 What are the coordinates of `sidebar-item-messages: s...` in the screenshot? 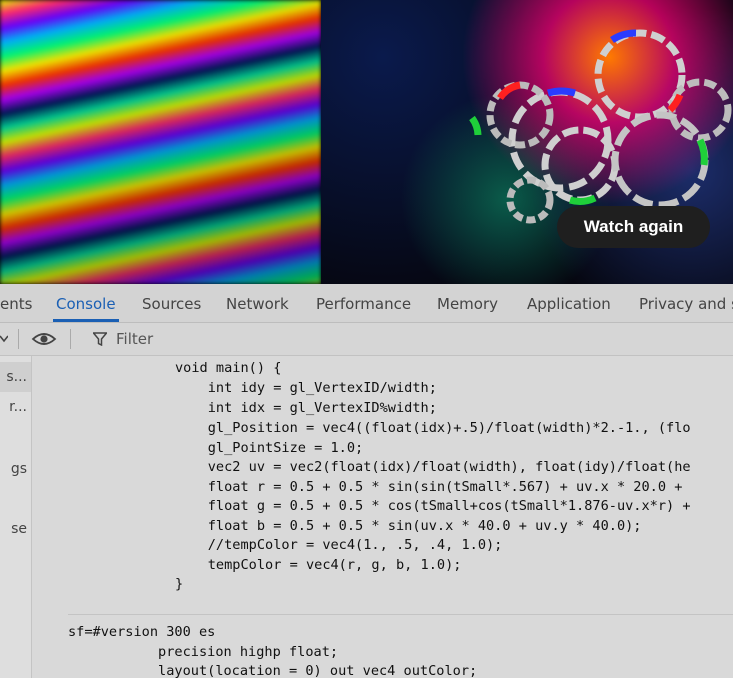 It's located at (15, 377).